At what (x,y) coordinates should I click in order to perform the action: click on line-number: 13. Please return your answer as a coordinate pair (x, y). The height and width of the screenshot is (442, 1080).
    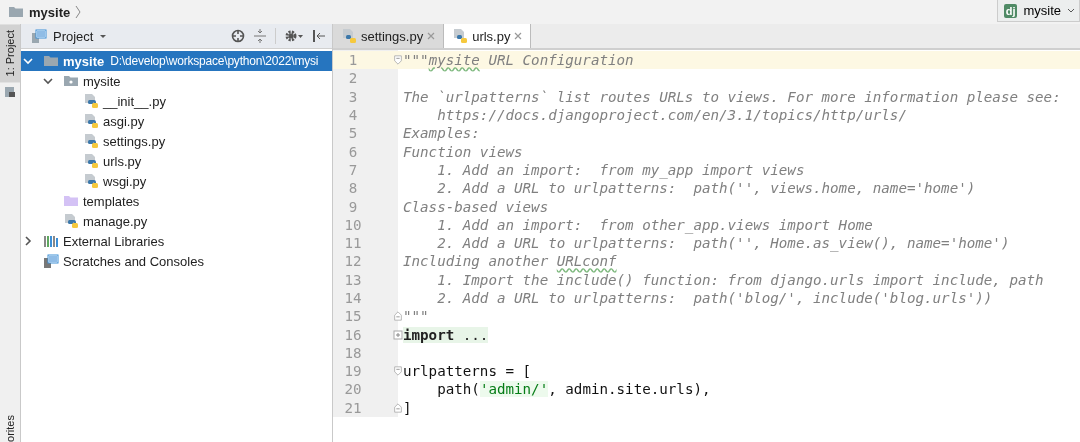
    Looking at the image, I should click on (353, 279).